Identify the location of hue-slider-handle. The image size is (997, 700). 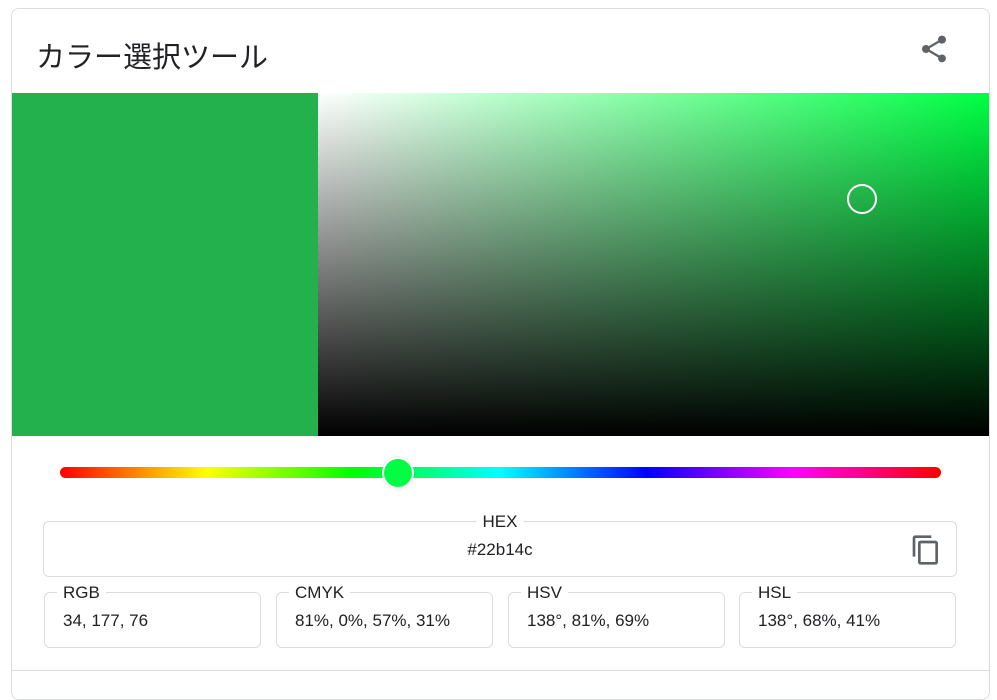
(397, 472).